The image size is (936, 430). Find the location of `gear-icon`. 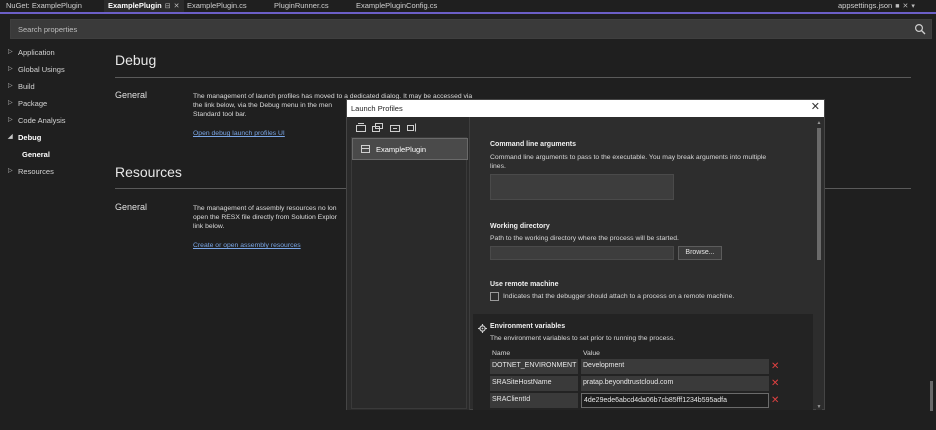

gear-icon is located at coordinates (482, 328).